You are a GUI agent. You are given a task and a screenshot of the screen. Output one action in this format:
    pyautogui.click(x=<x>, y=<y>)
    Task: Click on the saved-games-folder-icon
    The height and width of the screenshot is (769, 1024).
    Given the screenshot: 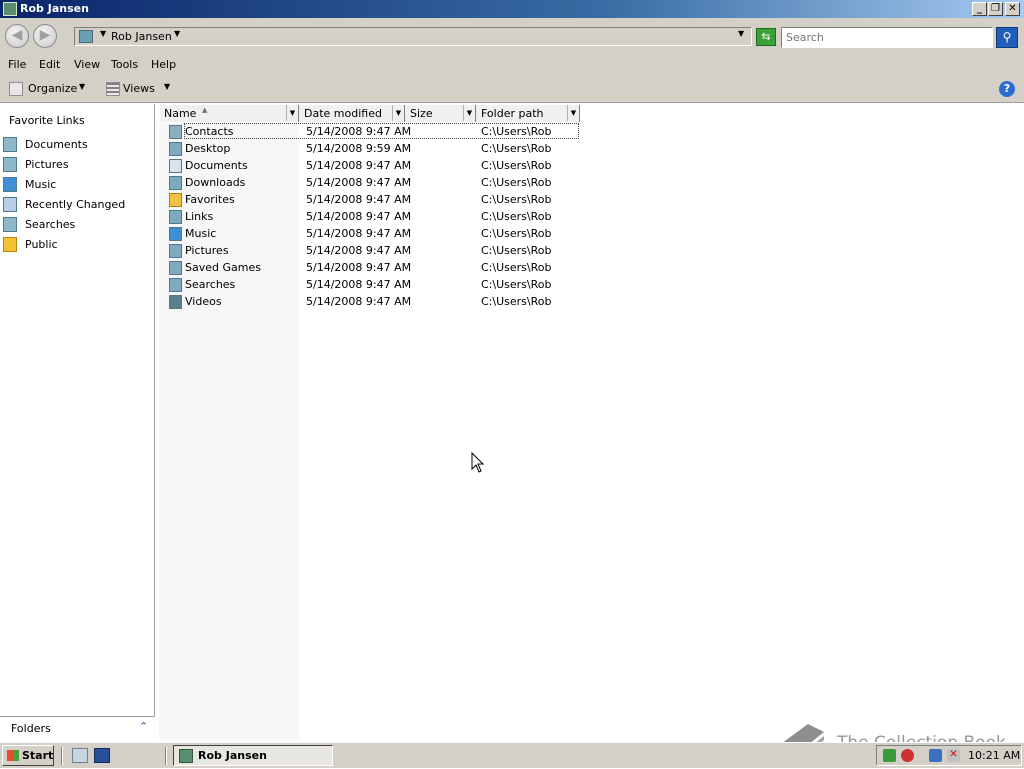 What is the action you would take?
    pyautogui.click(x=175, y=268)
    